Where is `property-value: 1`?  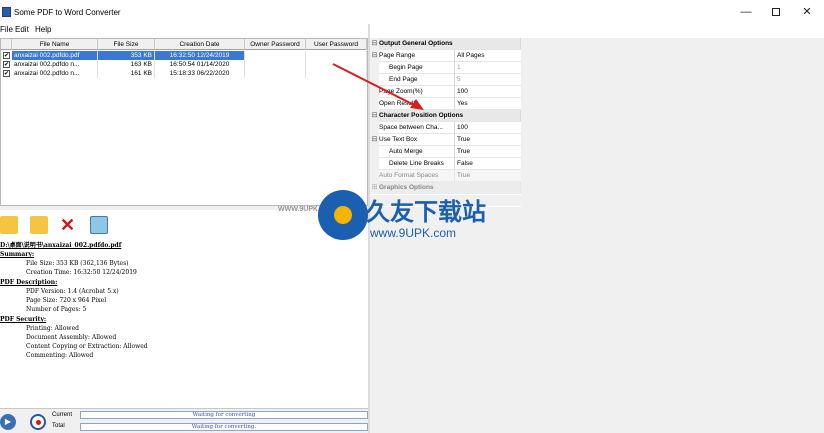
property-value: 1 is located at coordinates (488, 68).